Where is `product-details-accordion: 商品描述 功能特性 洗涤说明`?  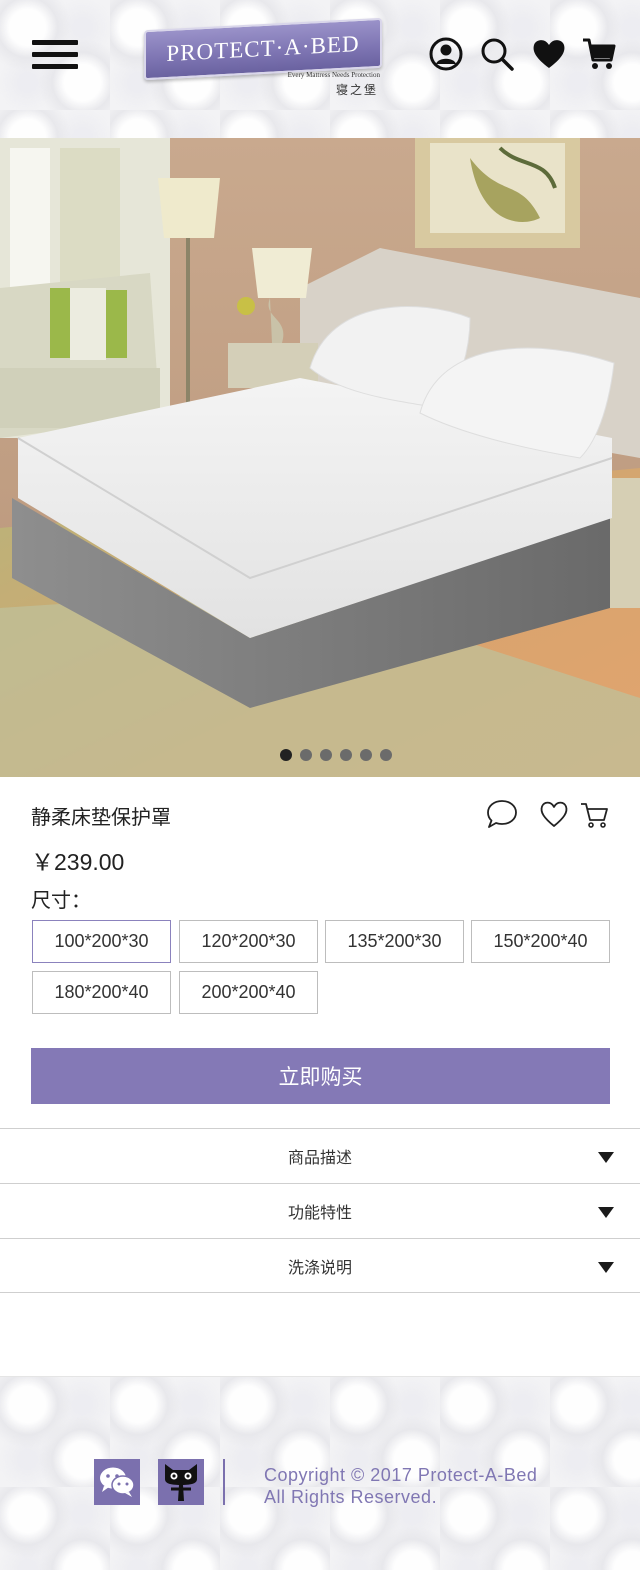
product-details-accordion: 商品描述 功能特性 洗涤说明 is located at coordinates (320, 1210).